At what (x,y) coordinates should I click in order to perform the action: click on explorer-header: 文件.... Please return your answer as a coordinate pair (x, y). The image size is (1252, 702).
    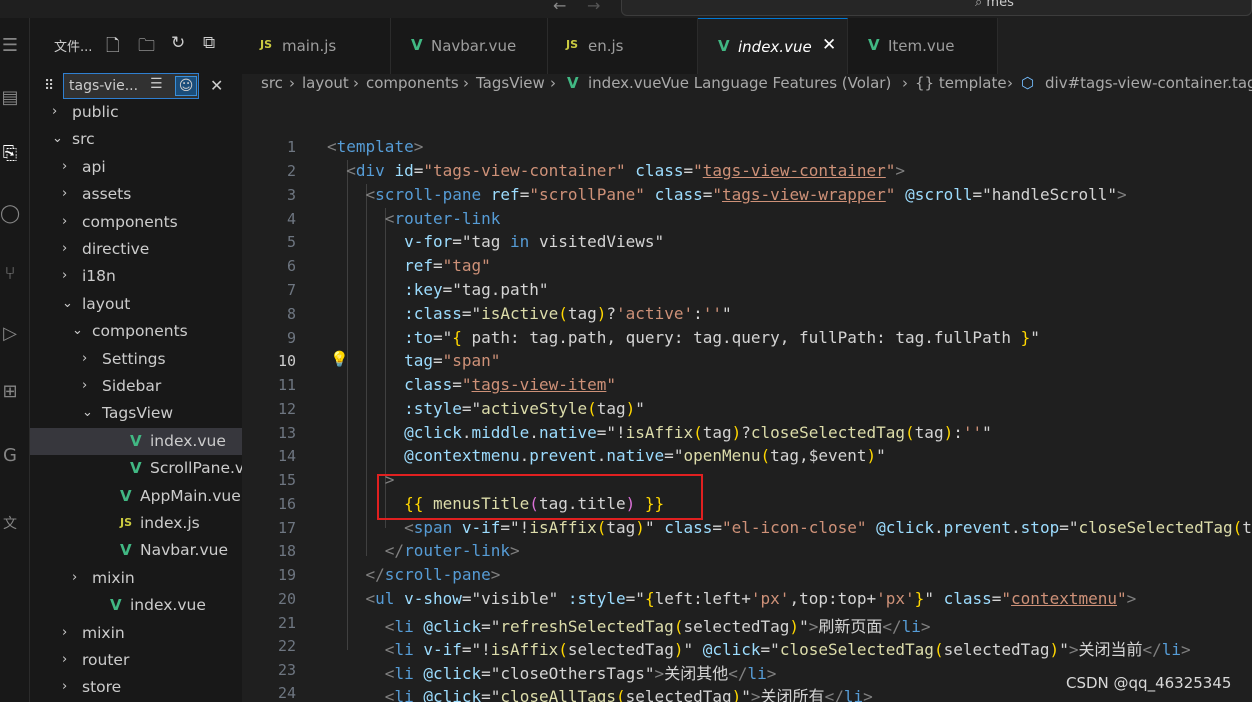
    Looking at the image, I should click on (73, 47).